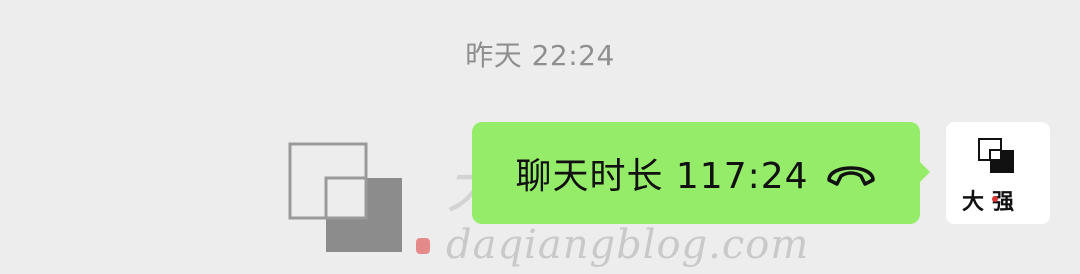  Describe the element at coordinates (628, 245) in the screenshot. I see `watermark-url: daqiangblog.com` at that location.